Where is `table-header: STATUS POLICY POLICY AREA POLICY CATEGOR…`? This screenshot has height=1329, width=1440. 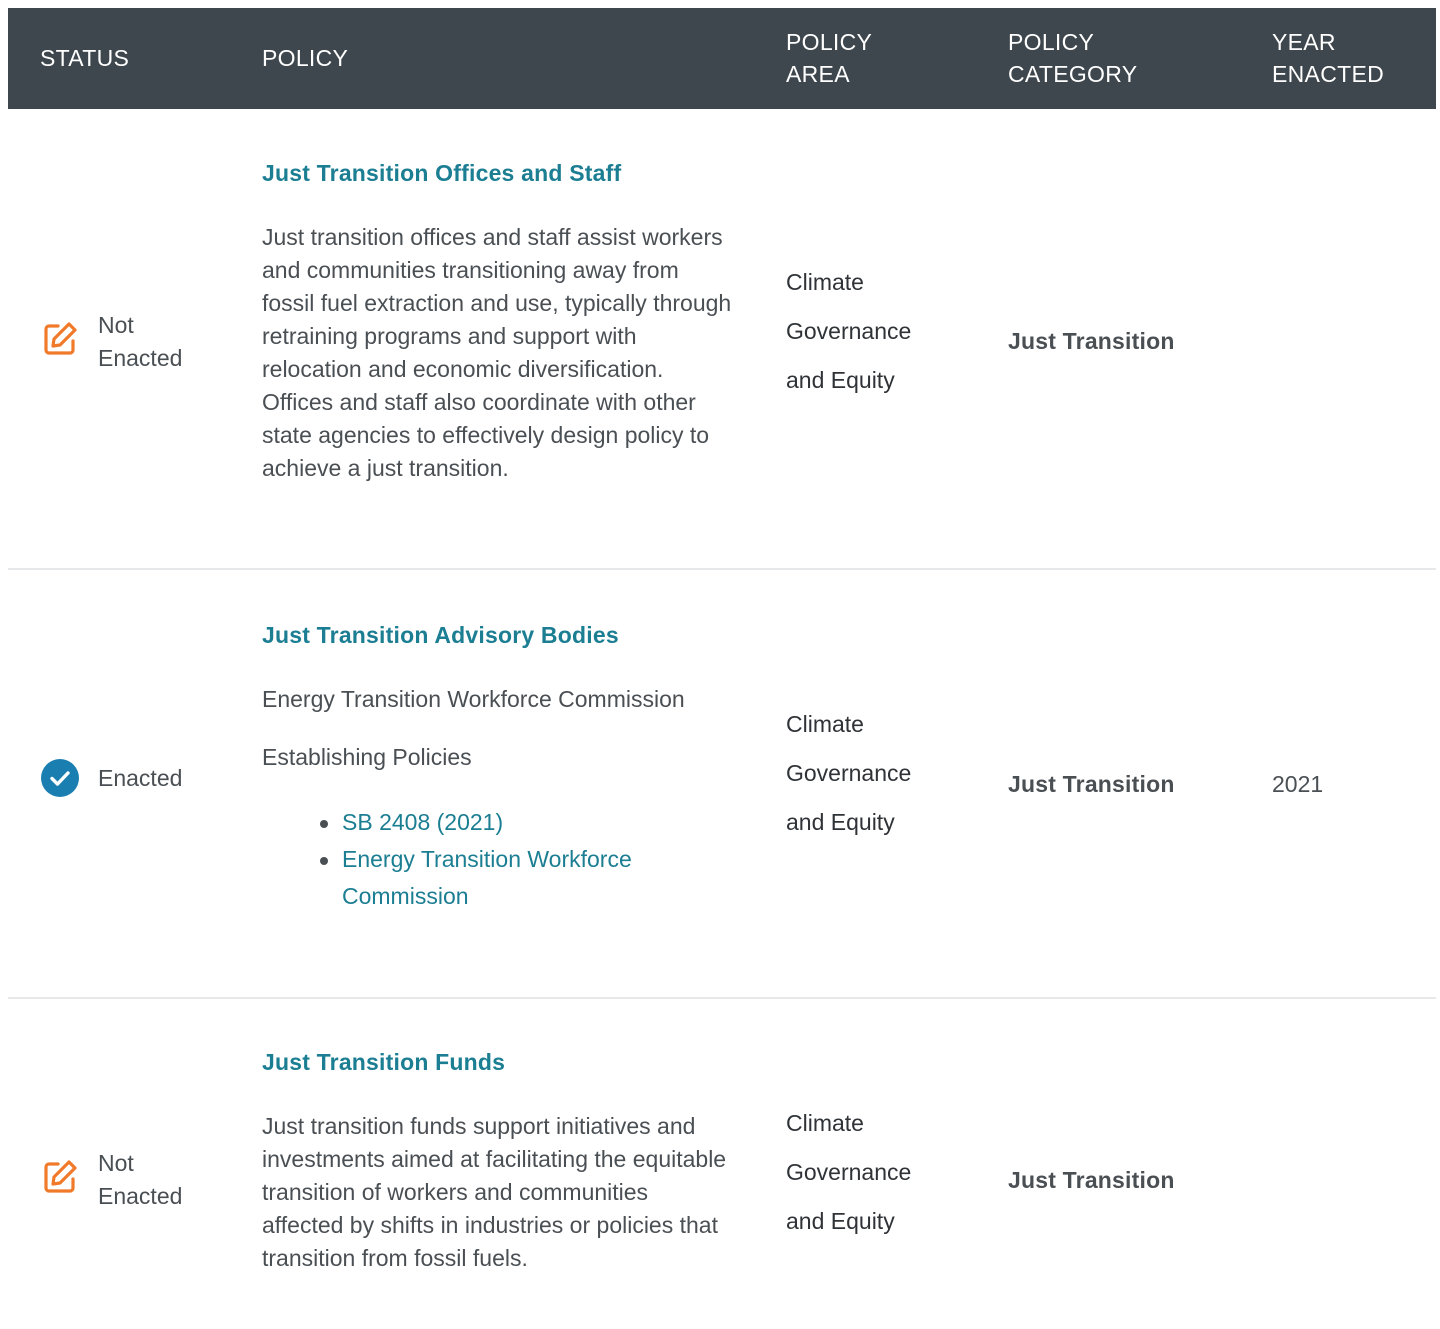 table-header: STATUS POLICY POLICY AREA POLICY CATEGOR… is located at coordinates (722, 58).